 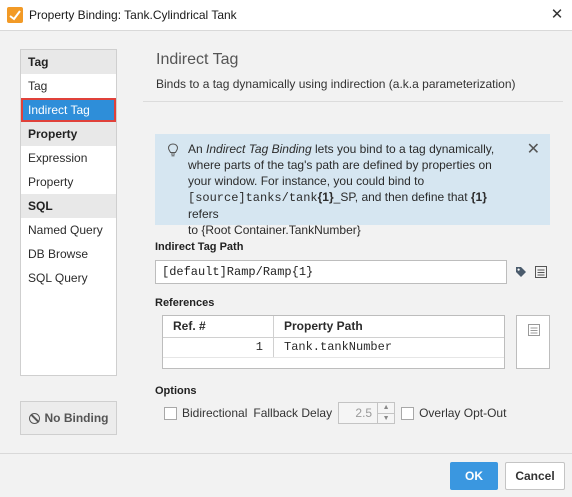 What do you see at coordinates (218, 326) in the screenshot?
I see `column-header-ref: Ref. #` at bounding box center [218, 326].